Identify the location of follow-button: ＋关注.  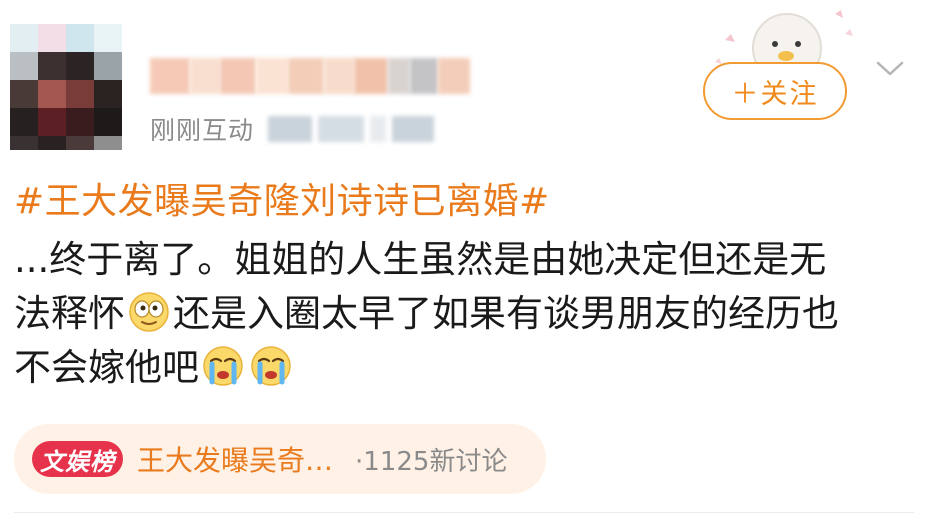
(775, 91).